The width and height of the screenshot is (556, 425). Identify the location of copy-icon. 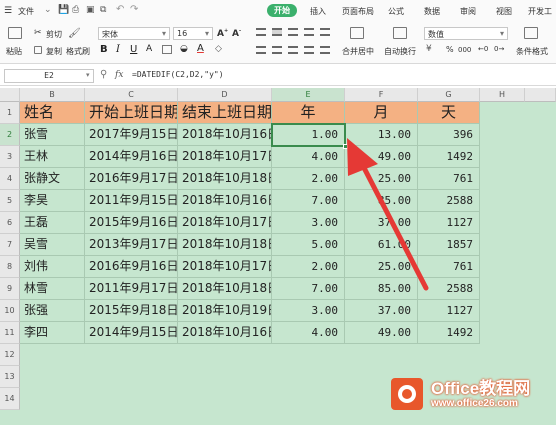
(38, 50).